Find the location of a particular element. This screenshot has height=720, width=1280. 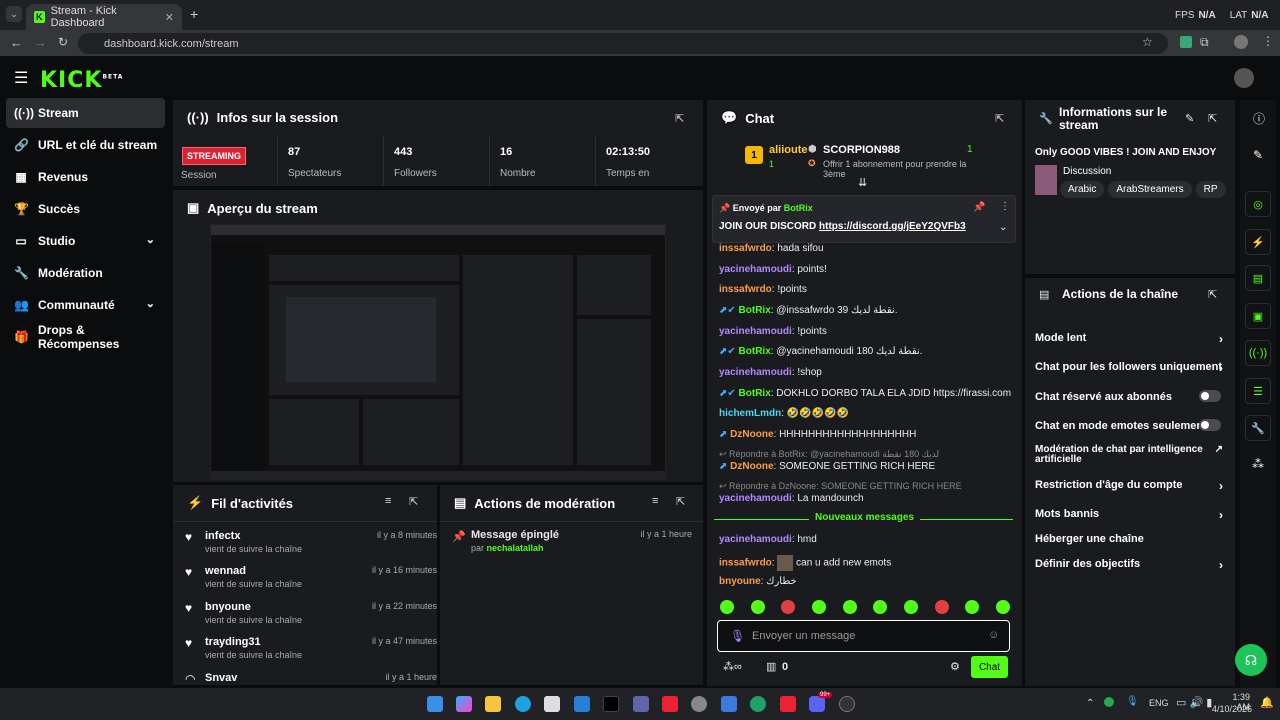

reload-icon: ↻ is located at coordinates (63, 42).